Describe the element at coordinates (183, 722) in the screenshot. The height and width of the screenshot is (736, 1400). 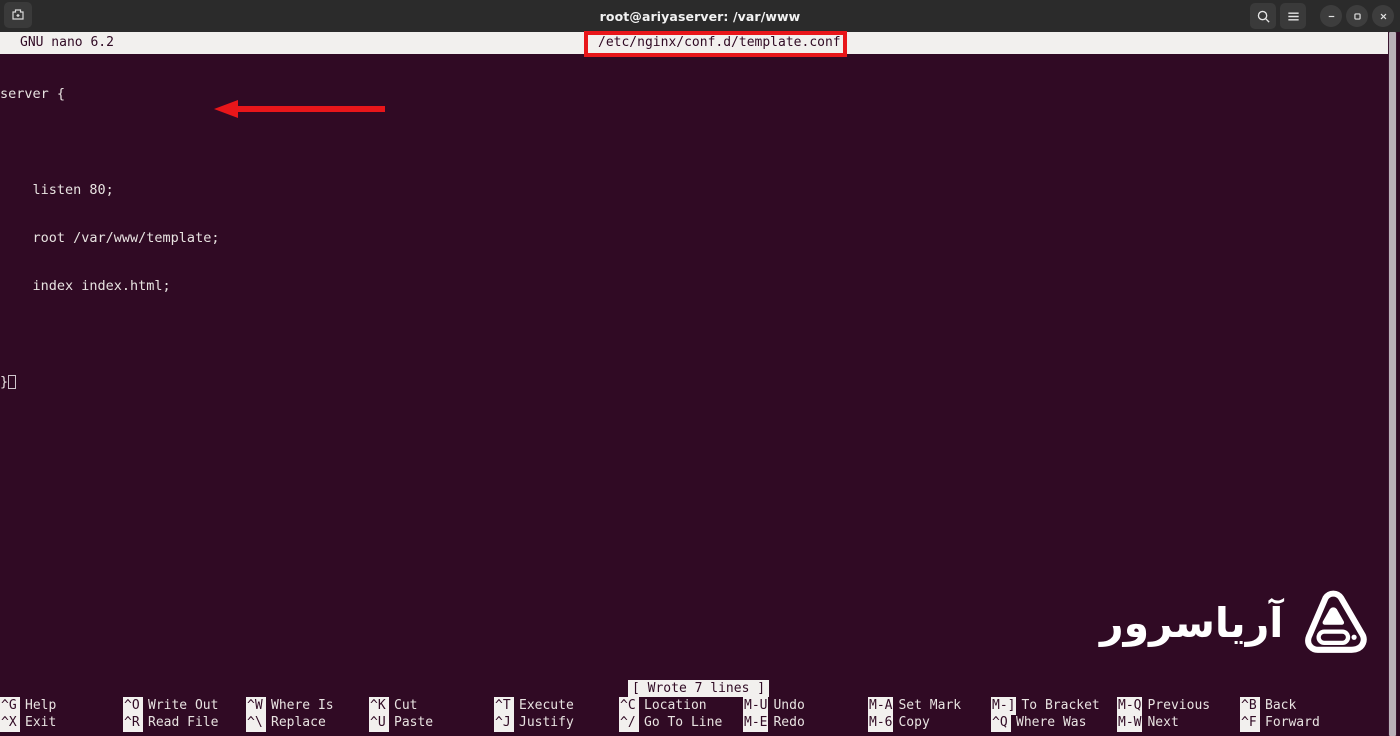
I see `shortcut-label: Read File` at that location.